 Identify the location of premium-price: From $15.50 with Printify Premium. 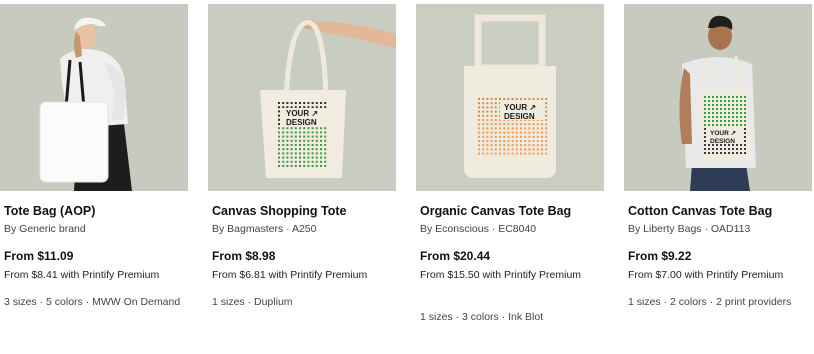
(501, 275).